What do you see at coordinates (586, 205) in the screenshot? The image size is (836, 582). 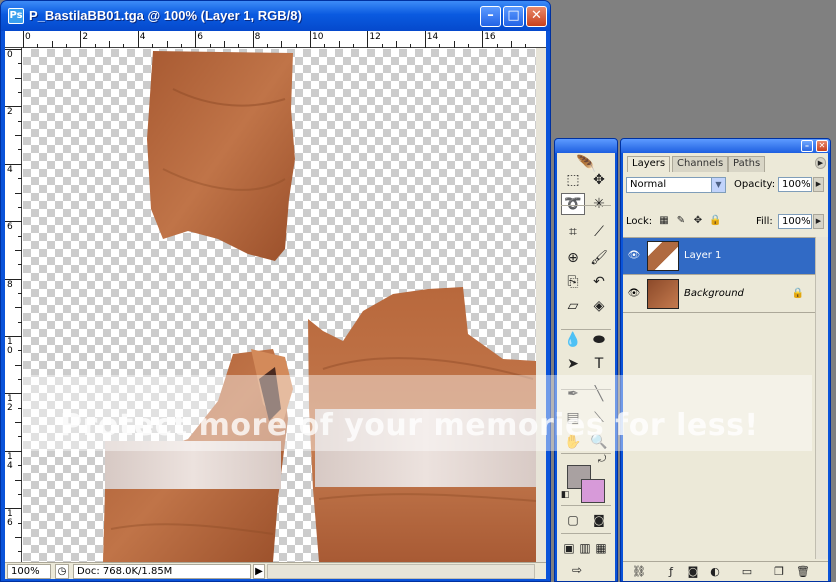 I see `tools-separator` at bounding box center [586, 205].